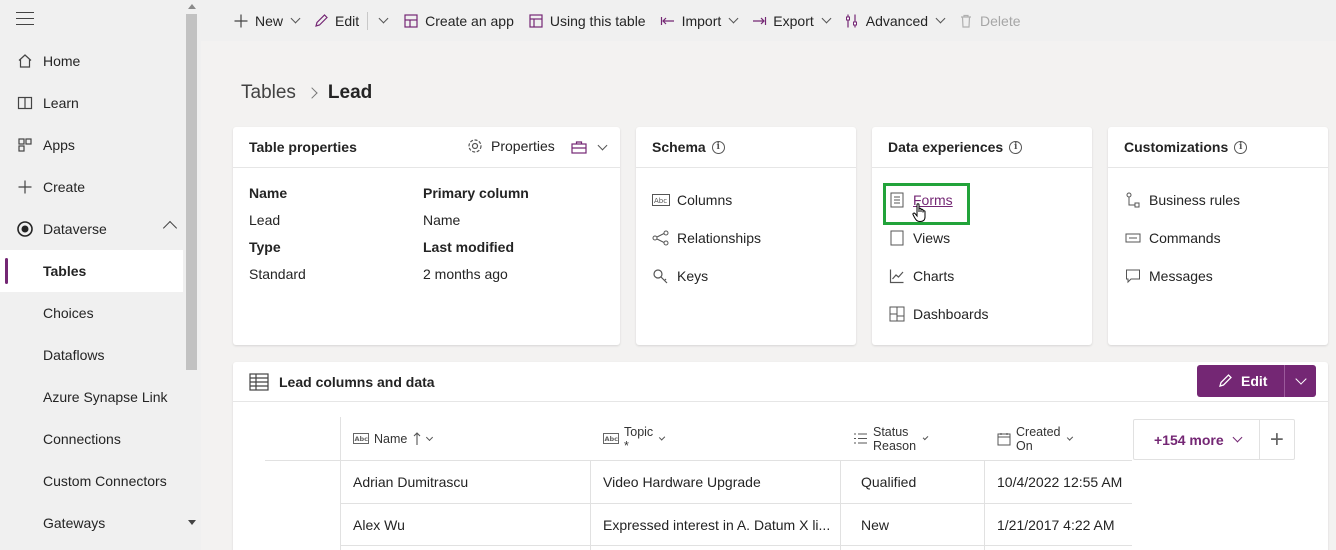 Image resolution: width=1336 pixels, height=550 pixels. I want to click on nav-item-learn: Learn, so click(91, 103).